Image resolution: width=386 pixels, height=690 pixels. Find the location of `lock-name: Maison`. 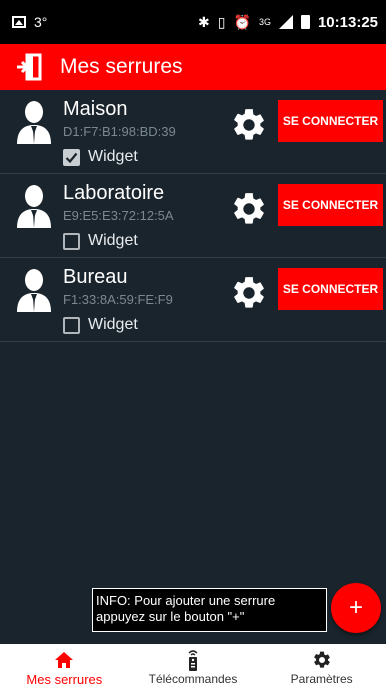

lock-name: Maison is located at coordinates (95, 109).